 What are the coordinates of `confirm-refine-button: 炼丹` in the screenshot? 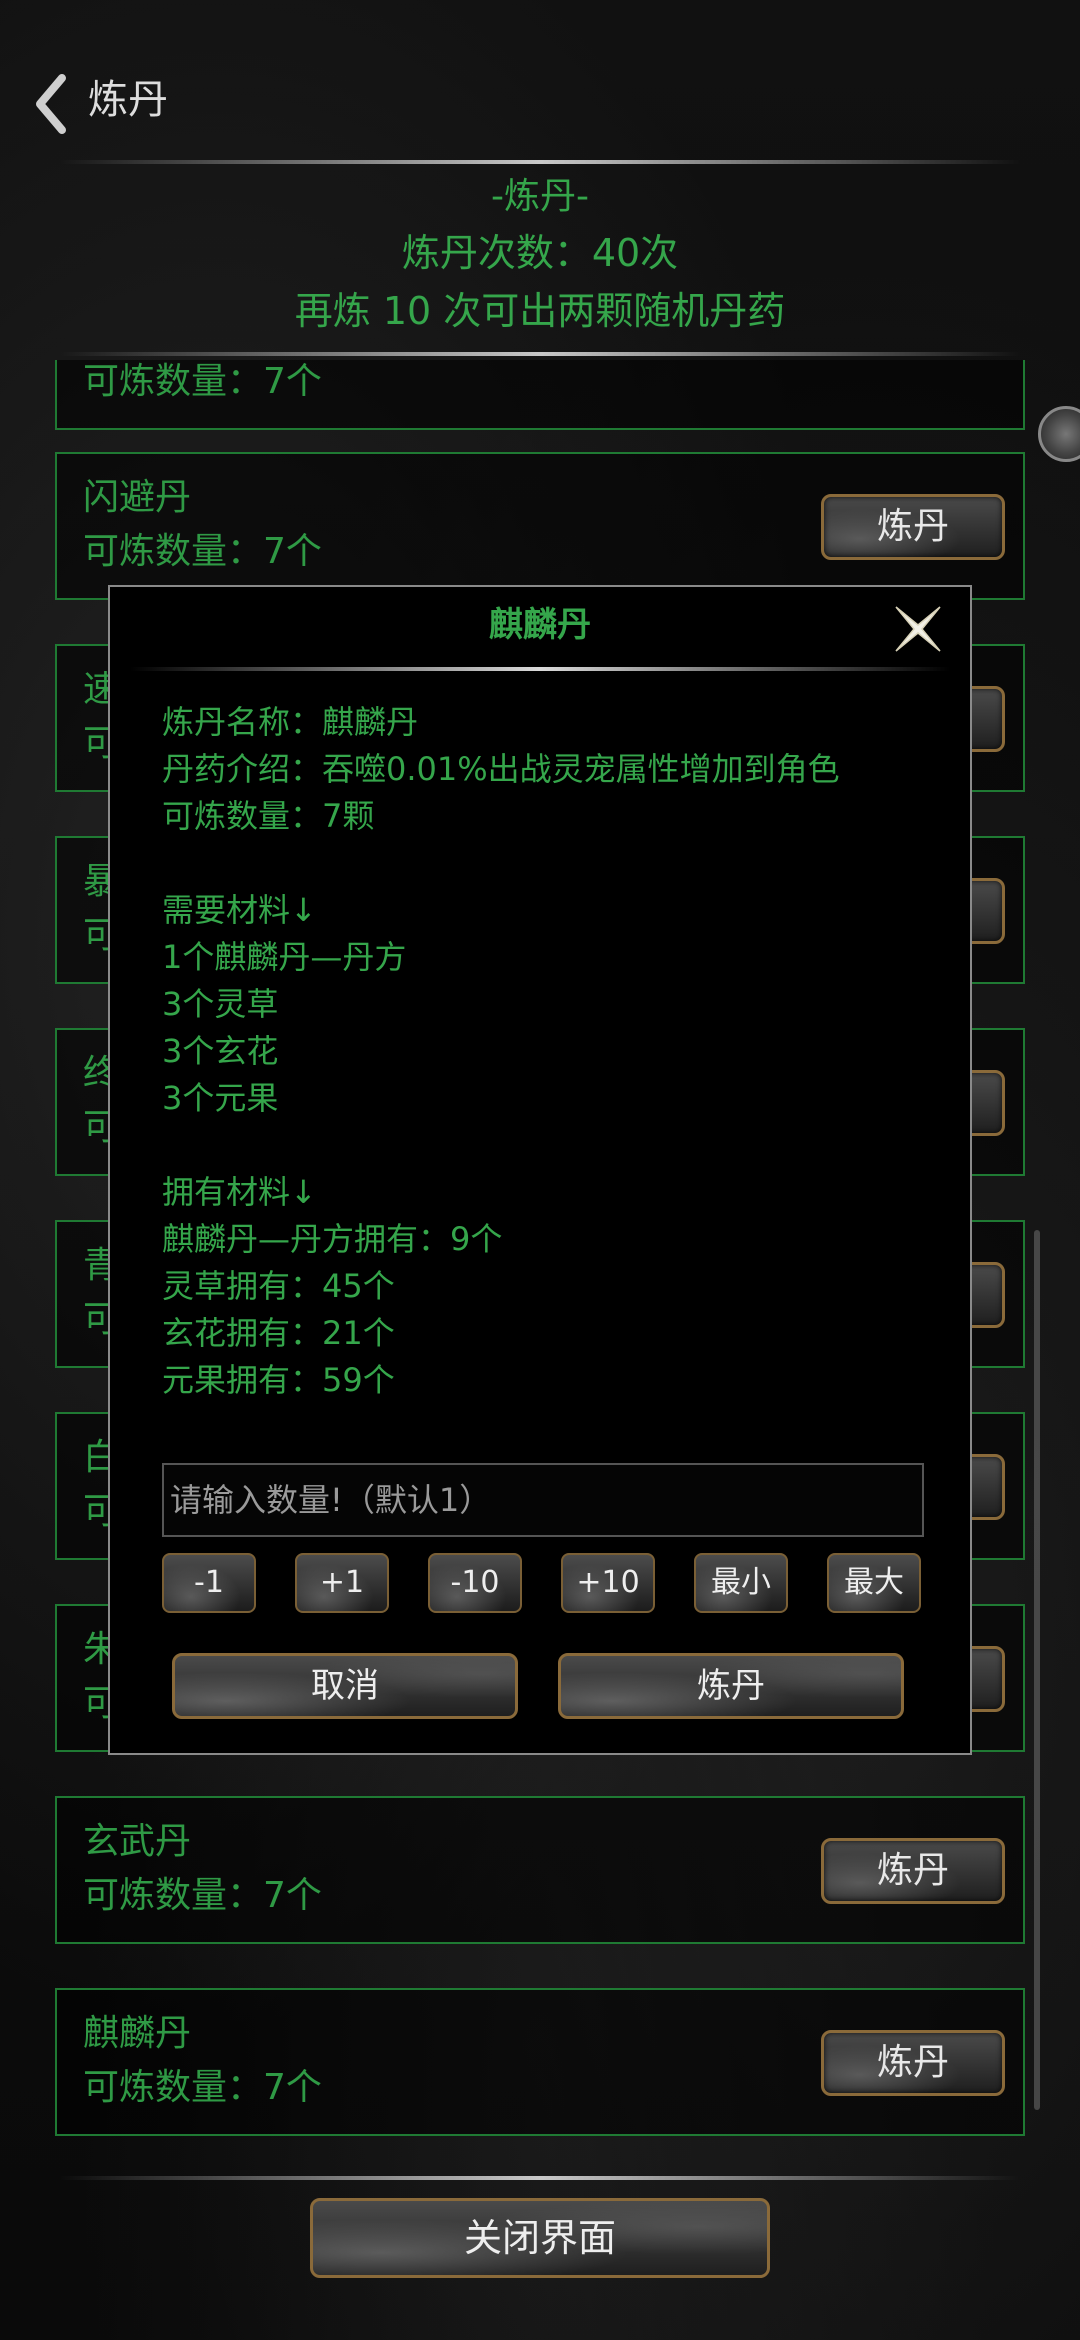 It's located at (731, 1686).